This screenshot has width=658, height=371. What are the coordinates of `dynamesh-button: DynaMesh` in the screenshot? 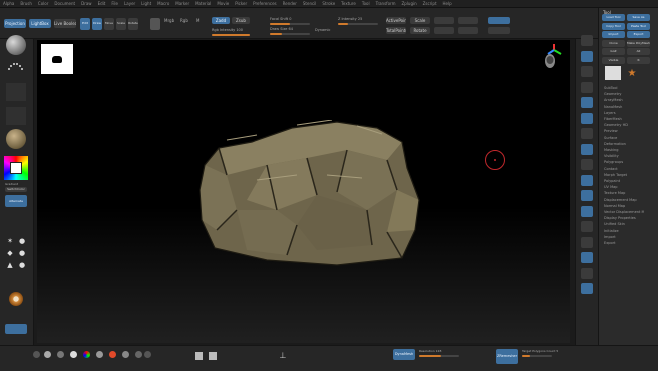 It's located at (404, 354).